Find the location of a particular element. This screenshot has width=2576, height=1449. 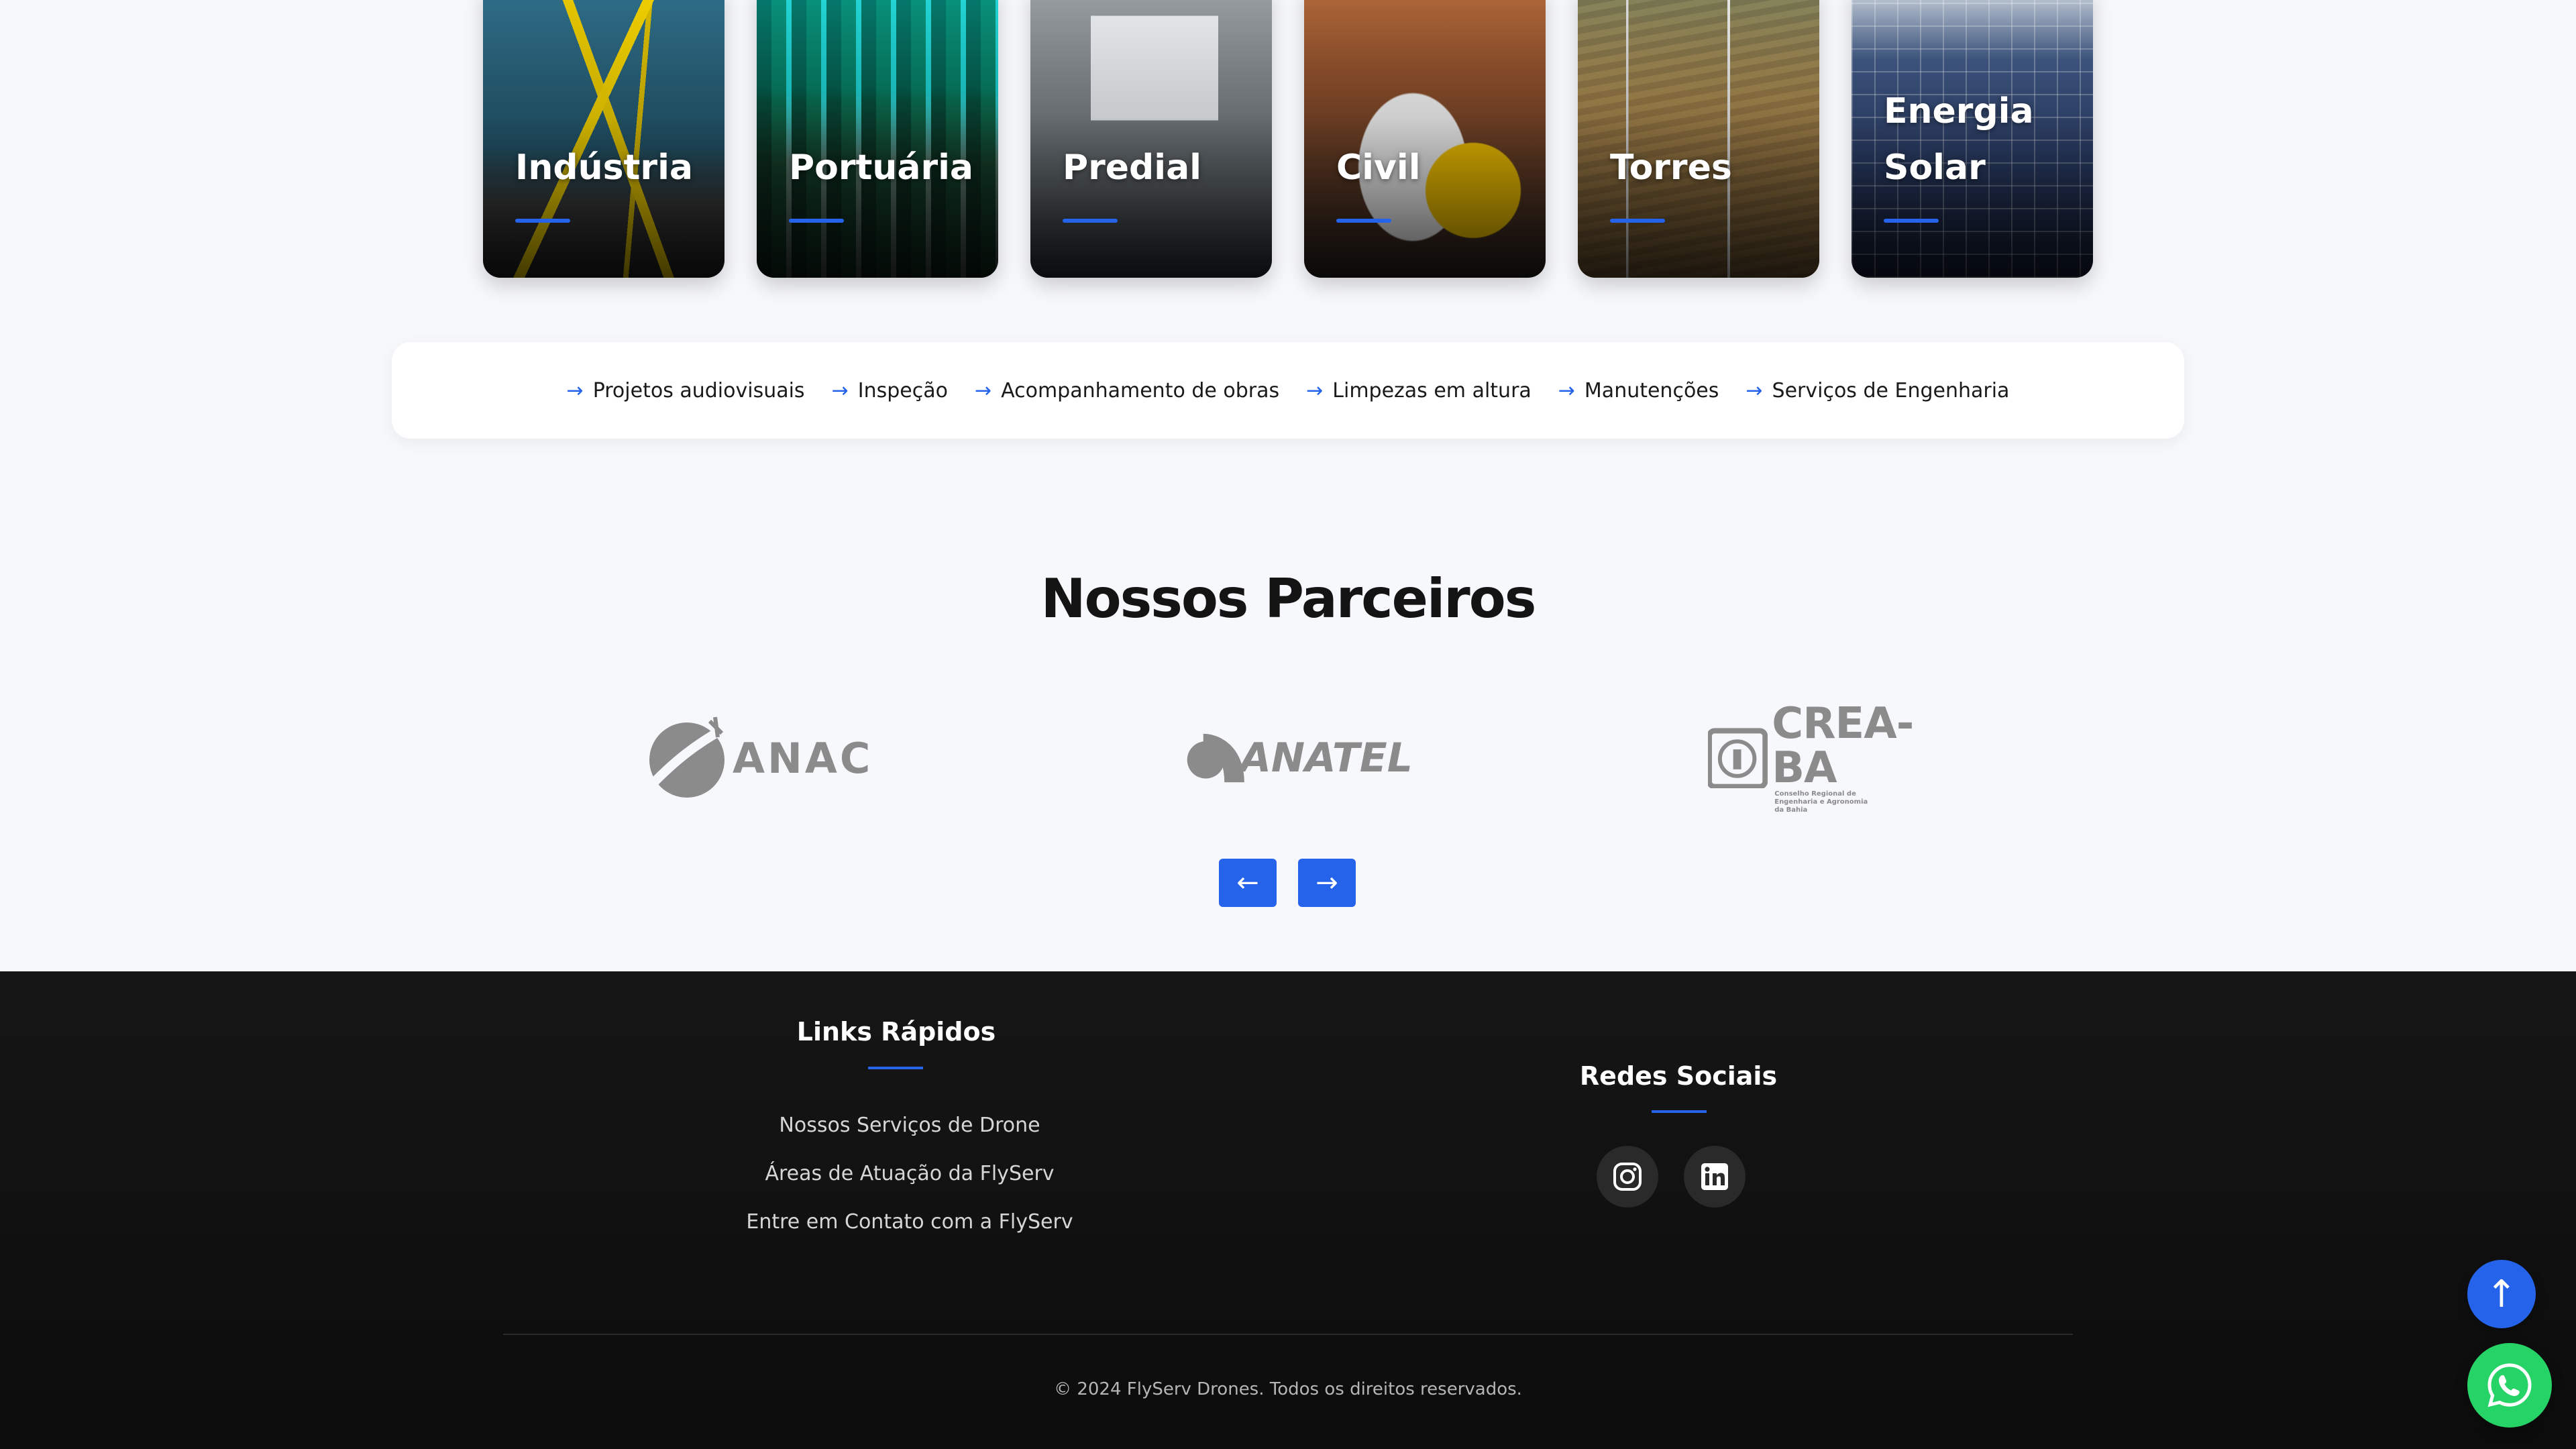

area-card-portuaria: Portuária is located at coordinates (877, 139).